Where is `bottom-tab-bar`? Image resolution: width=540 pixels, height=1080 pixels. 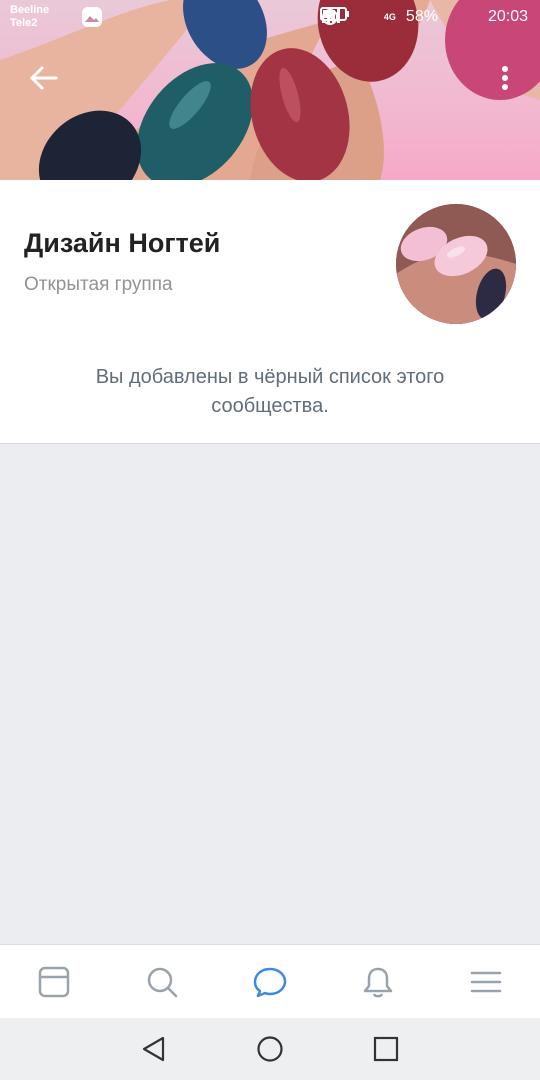
bottom-tab-bar is located at coordinates (270, 981).